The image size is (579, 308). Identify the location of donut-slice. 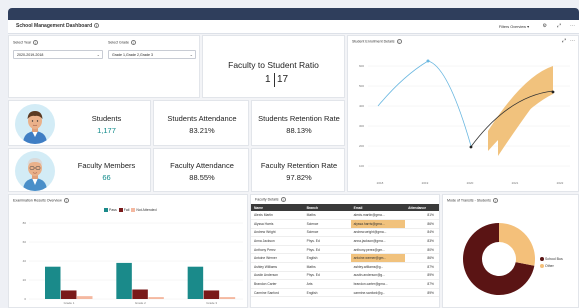
(517, 244).